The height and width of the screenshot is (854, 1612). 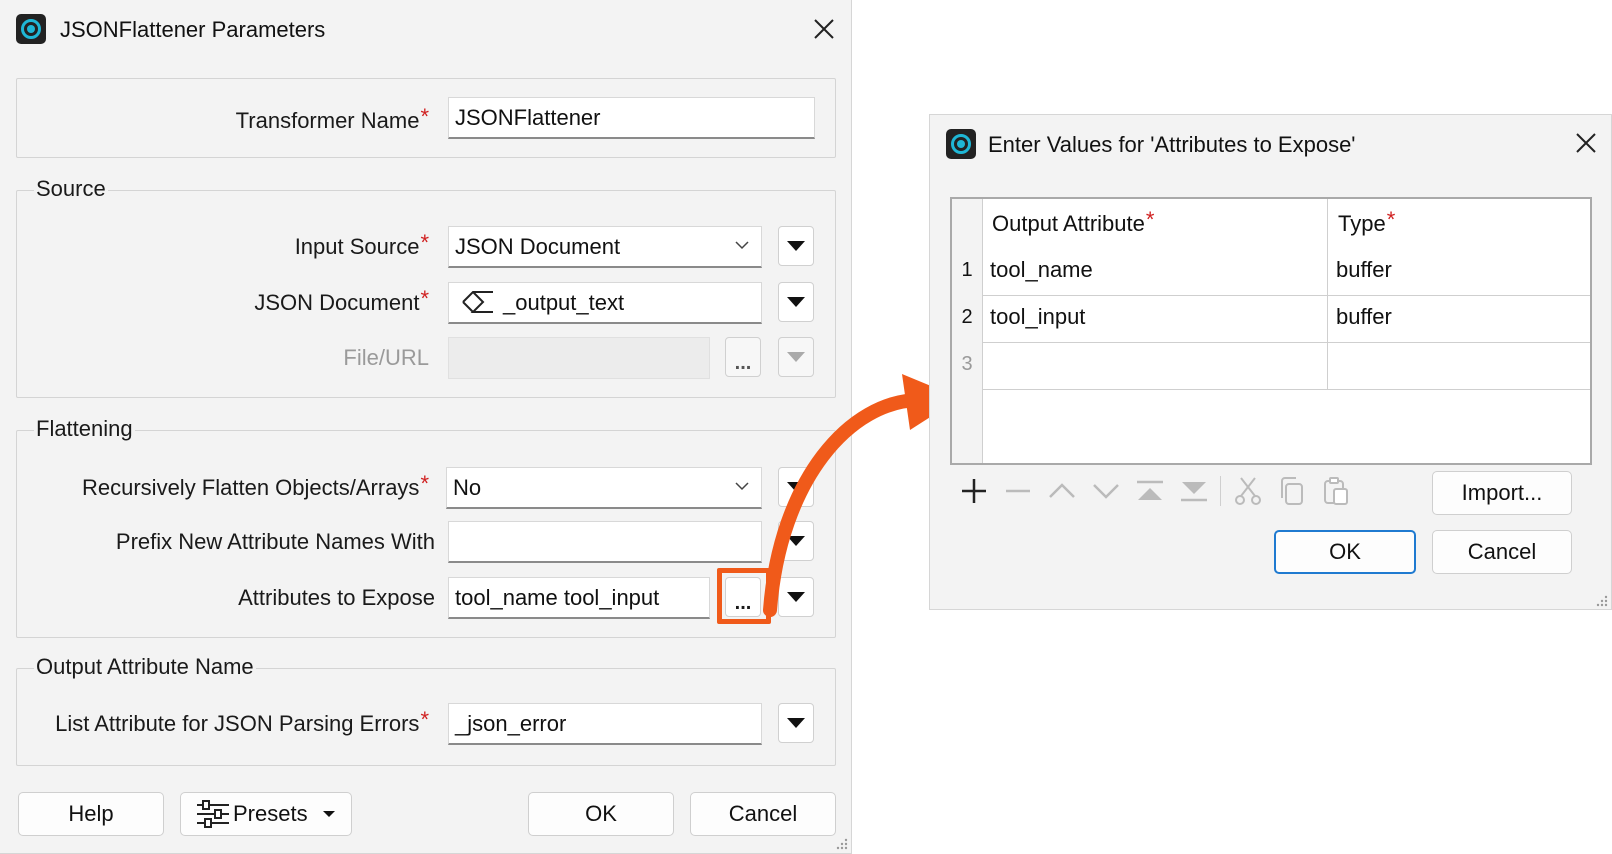 I want to click on recursively-flatten-value: No, so click(x=467, y=487).